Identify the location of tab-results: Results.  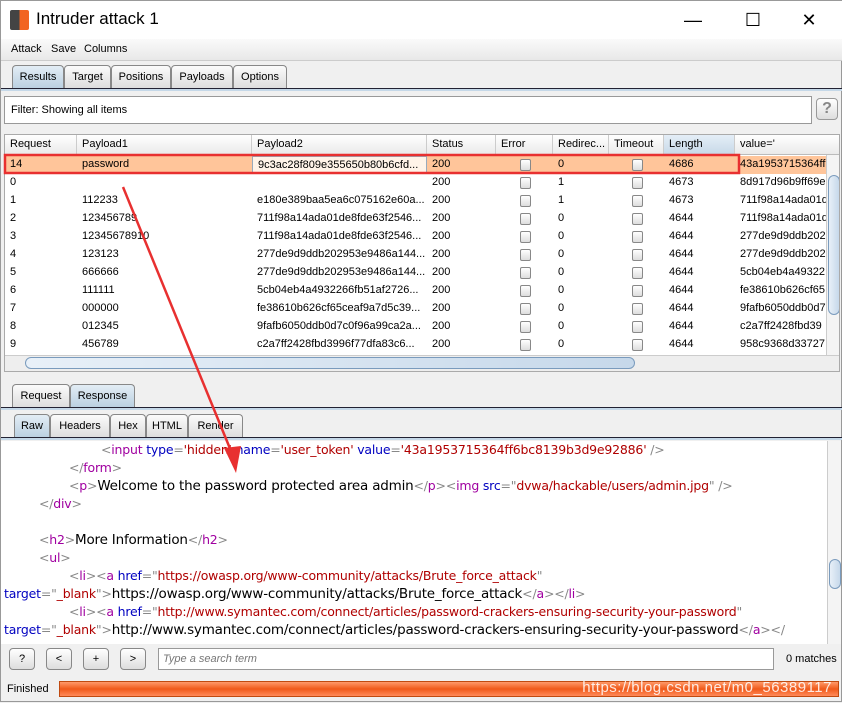
(38, 77).